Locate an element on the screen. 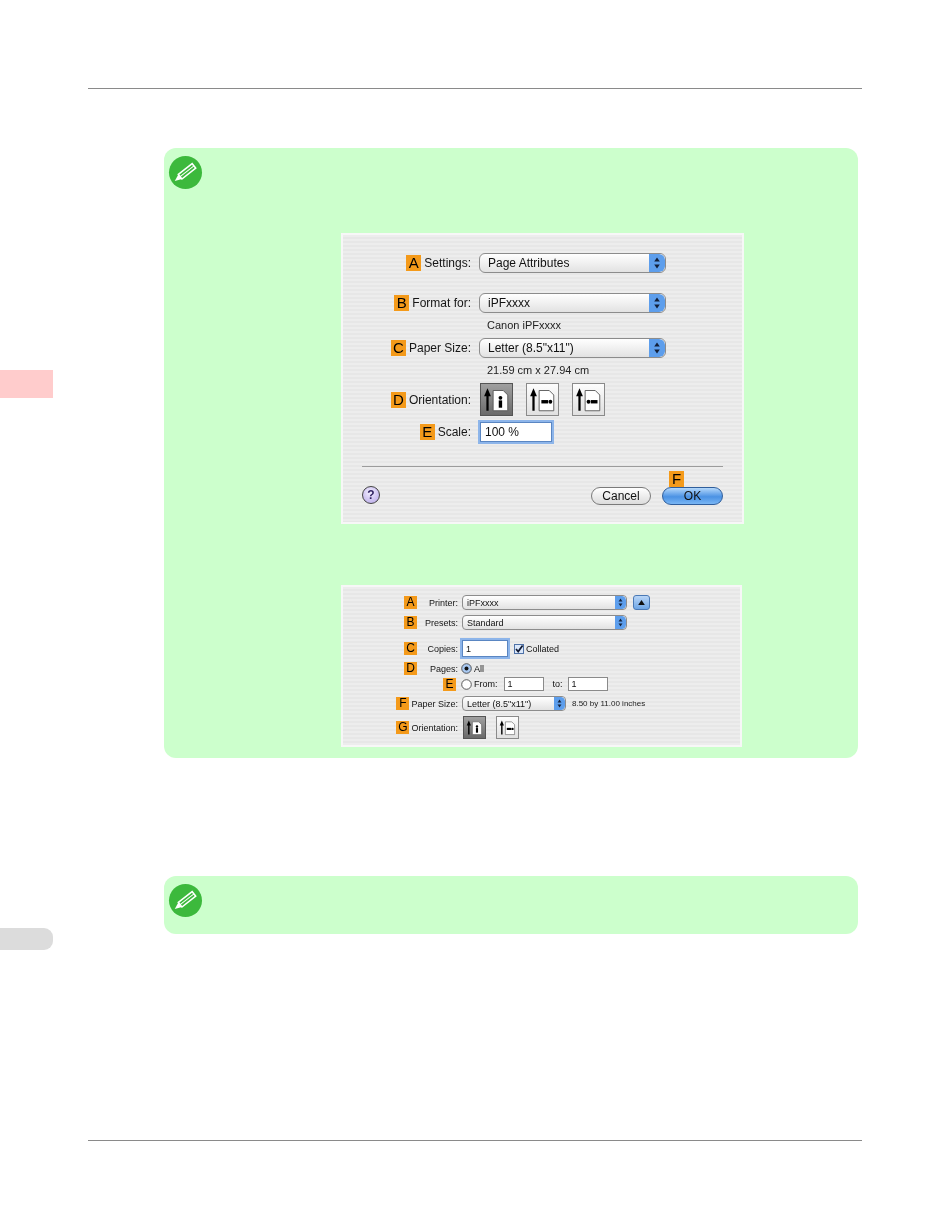  radio-label: From: is located at coordinates (486, 684).